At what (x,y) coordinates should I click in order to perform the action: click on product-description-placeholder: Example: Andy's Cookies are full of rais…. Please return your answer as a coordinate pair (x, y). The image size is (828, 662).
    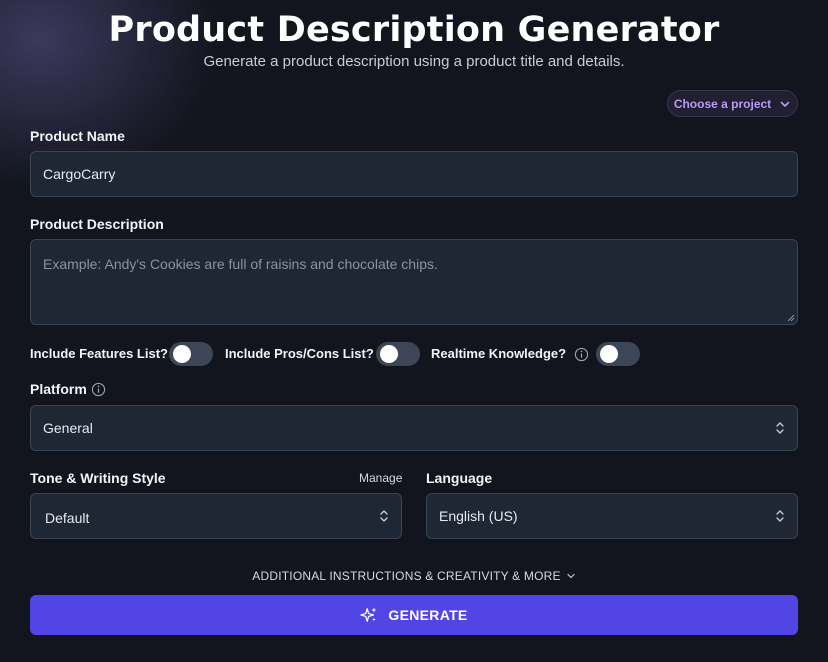
    Looking at the image, I should click on (240, 264).